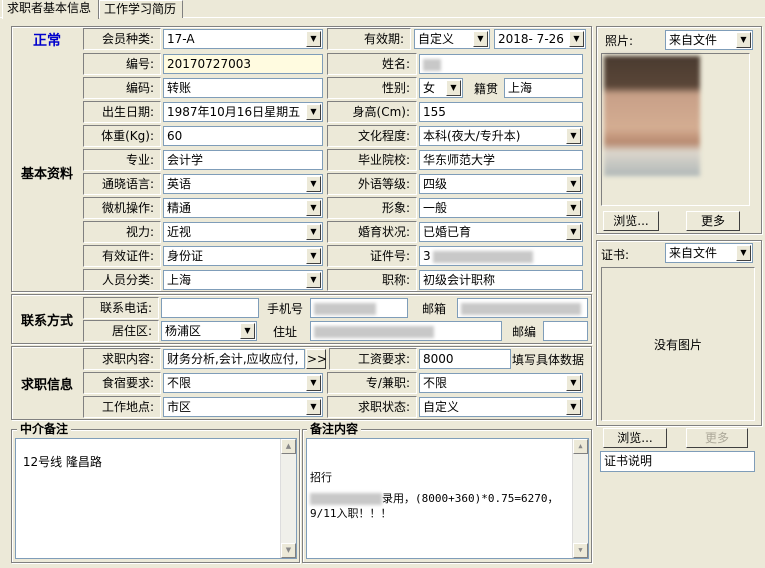 The height and width of the screenshot is (568, 765). What do you see at coordinates (709, 40) in the screenshot?
I see `photo-source-select: 来自文件 ▼` at bounding box center [709, 40].